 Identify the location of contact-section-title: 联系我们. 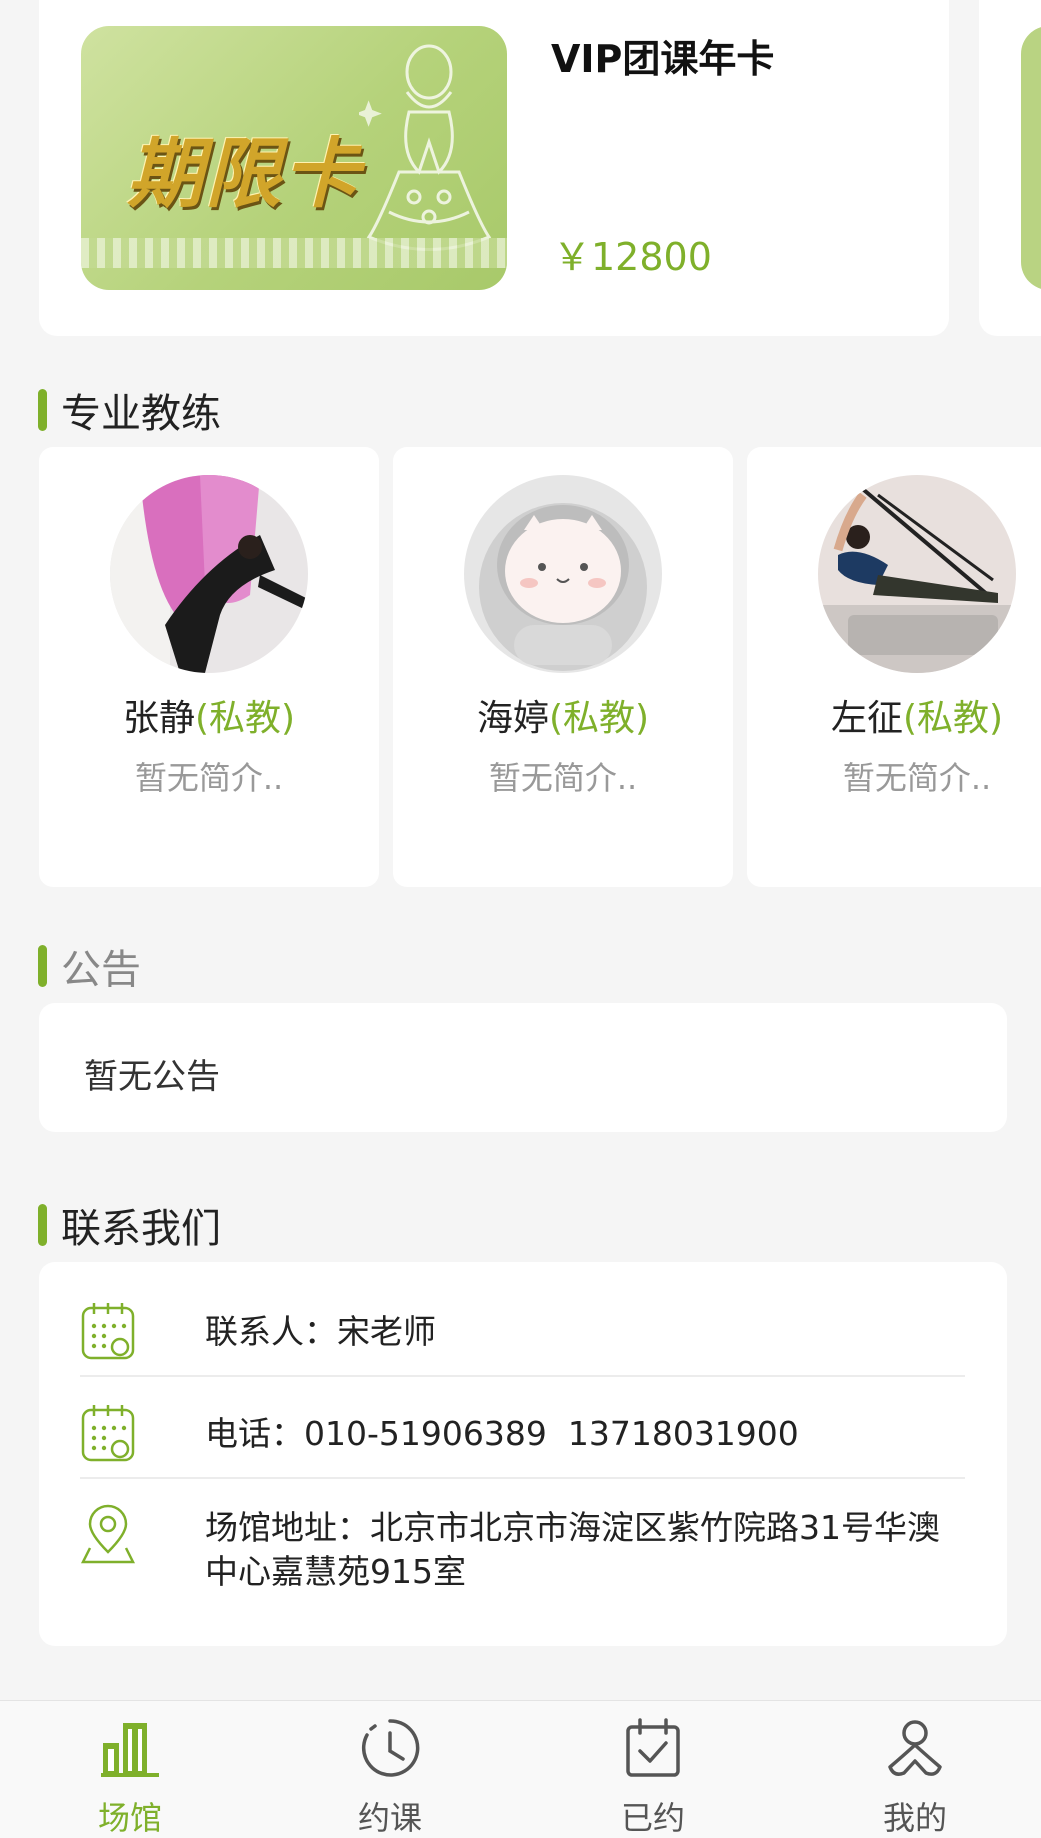
(141, 1229).